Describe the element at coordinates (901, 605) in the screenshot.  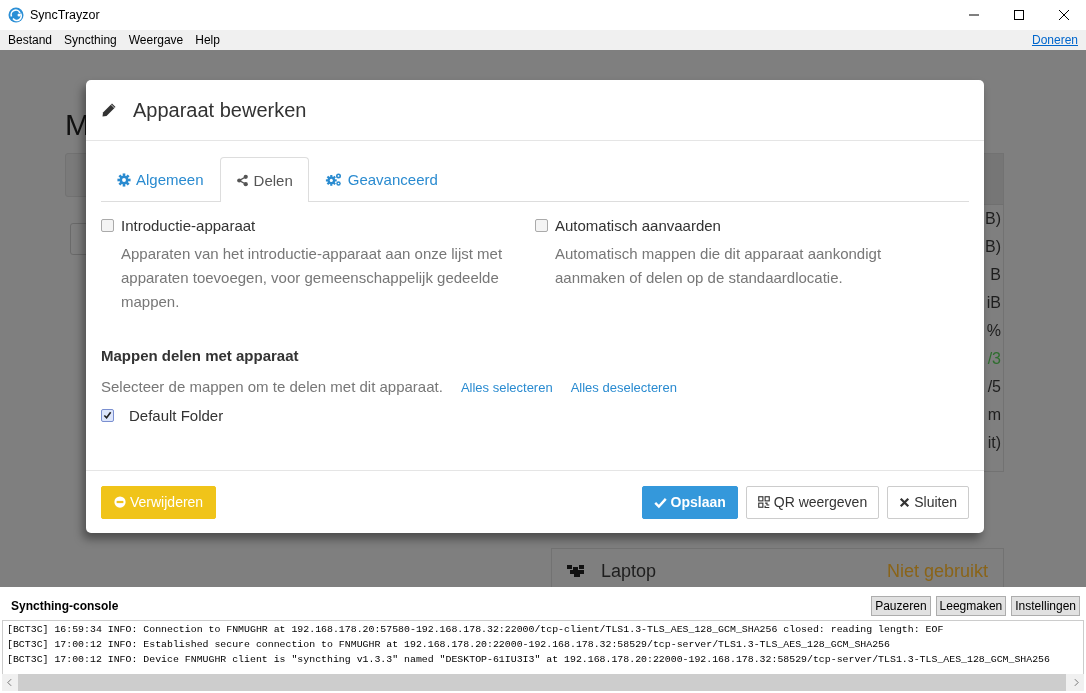
I see `console-button: Pauzeren` at that location.